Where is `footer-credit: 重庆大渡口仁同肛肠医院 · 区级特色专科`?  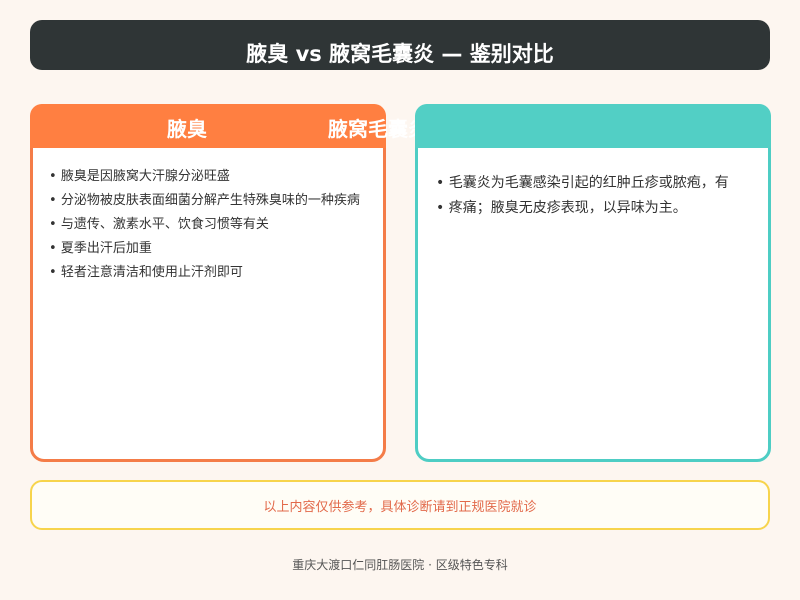
footer-credit: 重庆大渡口仁同肛肠医院 · 区级特色专科 is located at coordinates (400, 565).